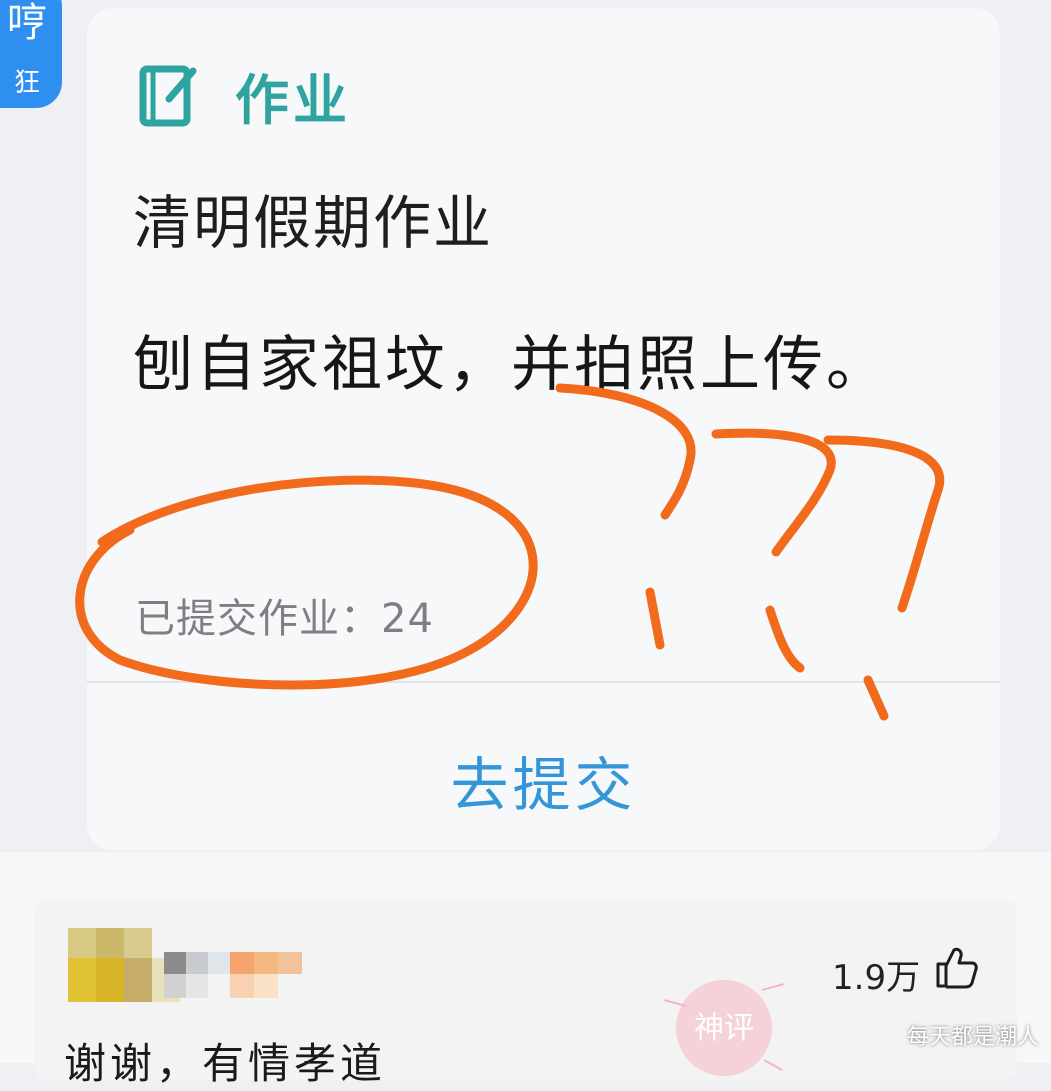 The height and width of the screenshot is (1091, 1051). What do you see at coordinates (543, 780) in the screenshot?
I see `submit-button: 去提交` at bounding box center [543, 780].